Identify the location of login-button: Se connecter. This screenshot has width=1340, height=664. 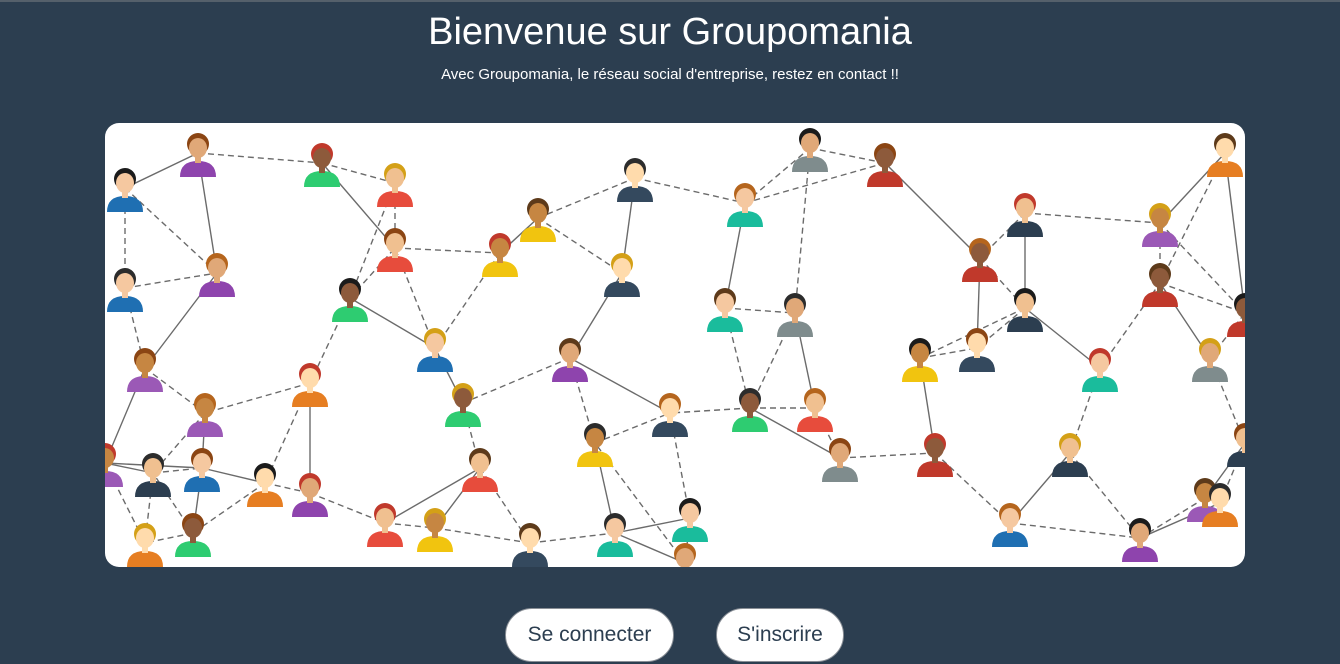
(589, 635).